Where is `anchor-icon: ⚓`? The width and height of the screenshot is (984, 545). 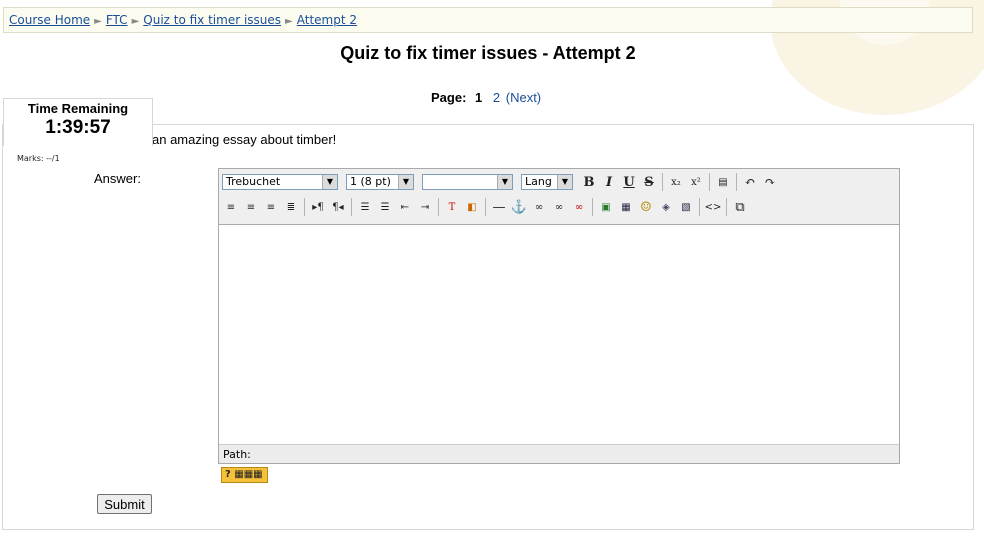 anchor-icon: ⚓ is located at coordinates (519, 207).